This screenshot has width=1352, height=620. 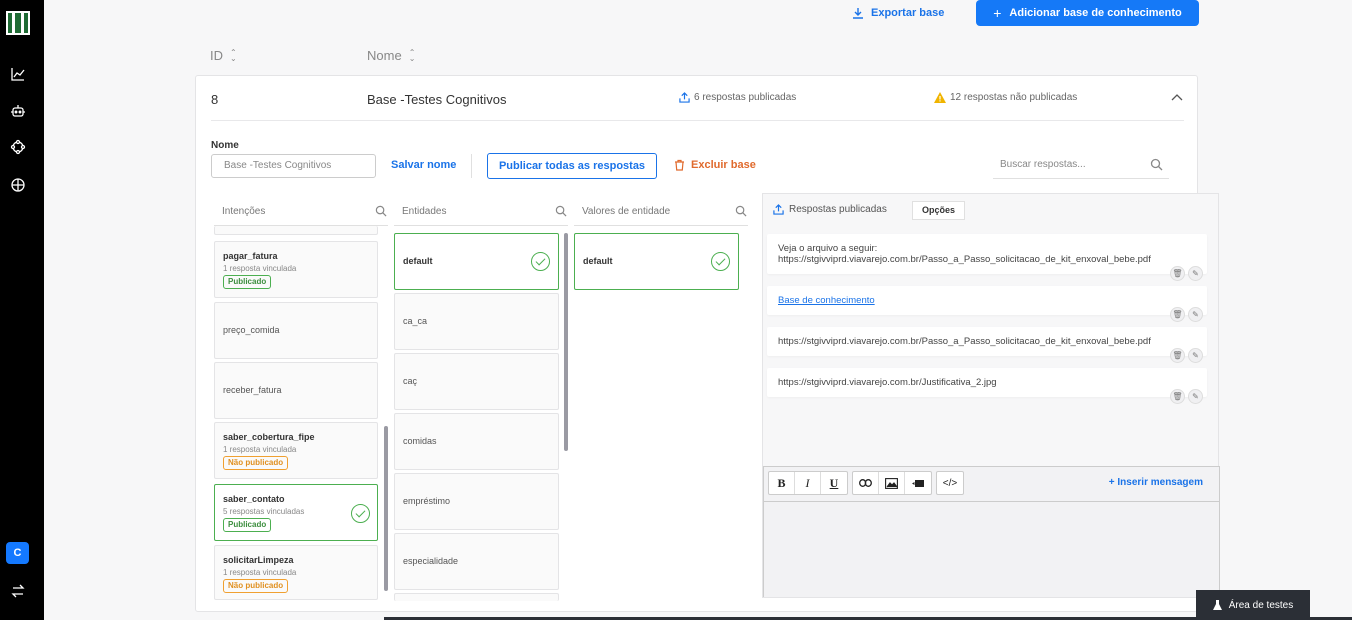 I want to click on collapse-chevron-icon, so click(x=1177, y=97).